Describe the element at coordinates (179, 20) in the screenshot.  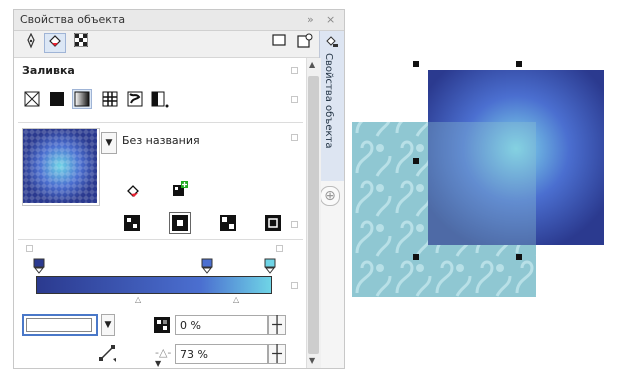
I see `docker-titlebar: Свойства объекта » ×` at that location.